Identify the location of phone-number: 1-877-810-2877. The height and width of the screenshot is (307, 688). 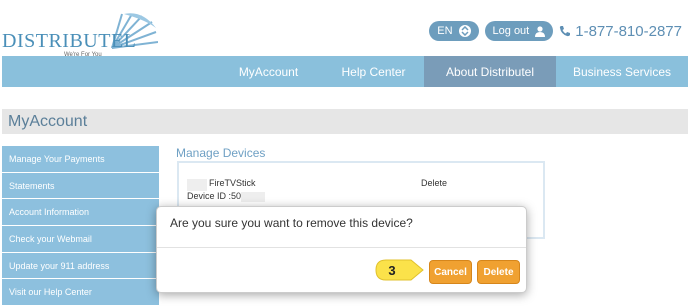
(620, 31).